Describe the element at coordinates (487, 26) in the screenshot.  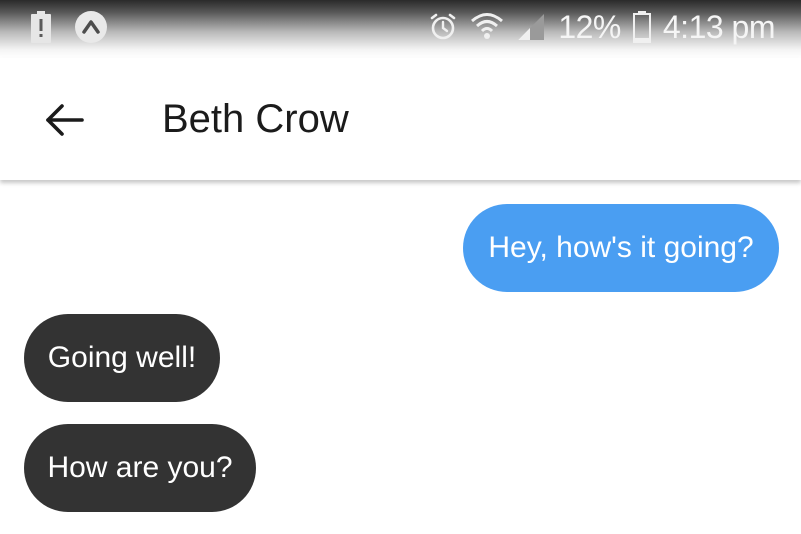
I see `wifi-icon` at that location.